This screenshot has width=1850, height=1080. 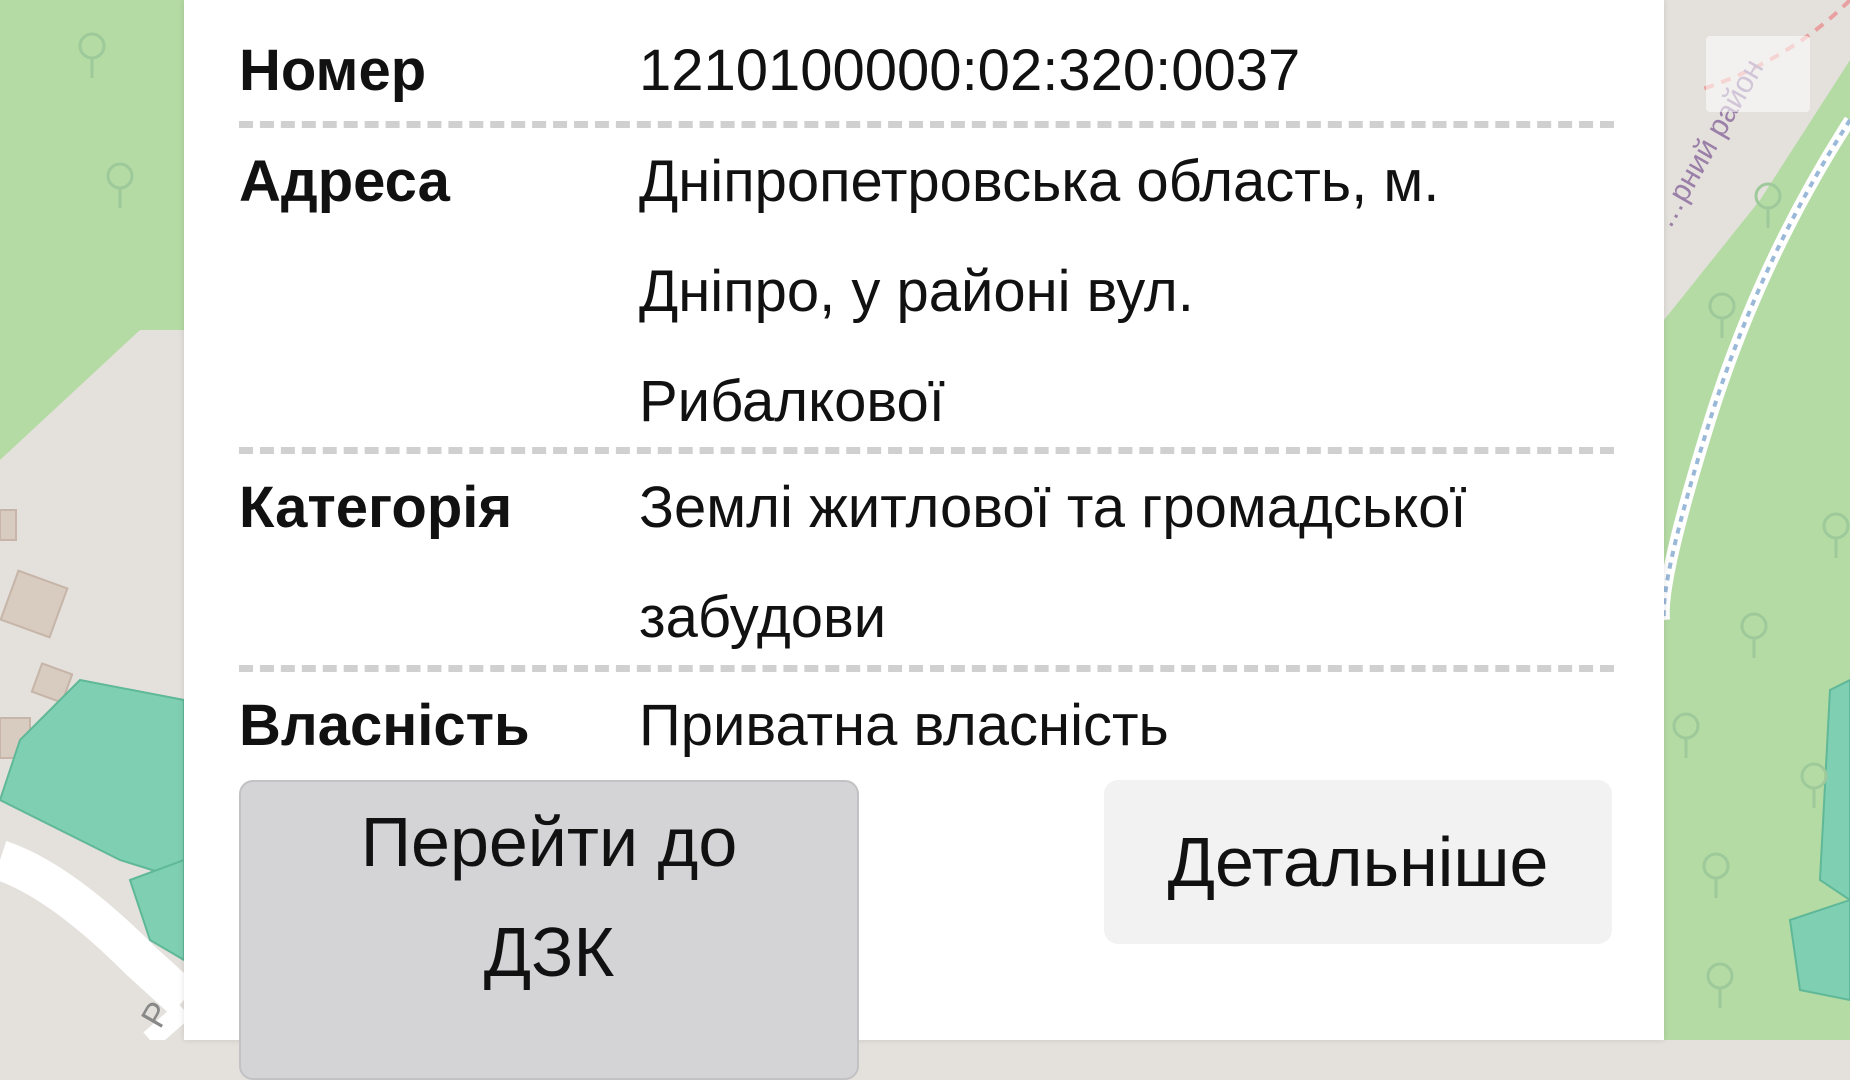 I want to click on address-line: Дніпропетровська область, м., so click(x=1039, y=181).